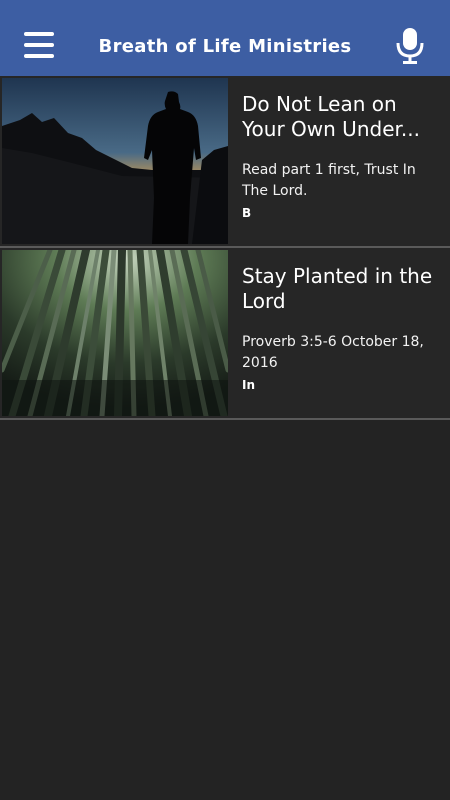 The height and width of the screenshot is (800, 450). What do you see at coordinates (333, 352) in the screenshot?
I see `list-item-description: Proverb 3:5-6 October 18, 2016` at bounding box center [333, 352].